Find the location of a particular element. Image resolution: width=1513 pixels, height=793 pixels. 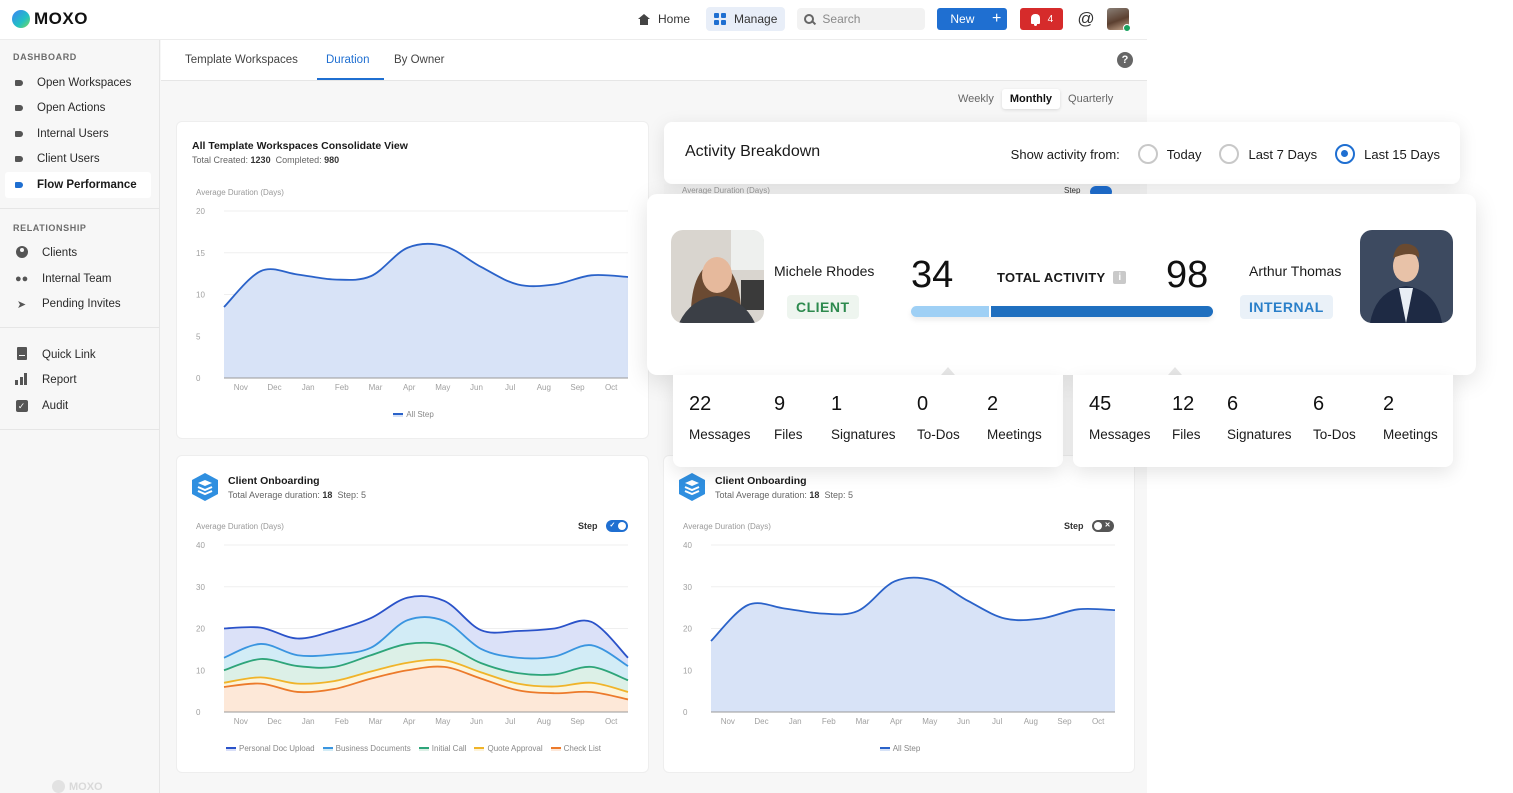

x-tick-label: Mar is located at coordinates (863, 721).